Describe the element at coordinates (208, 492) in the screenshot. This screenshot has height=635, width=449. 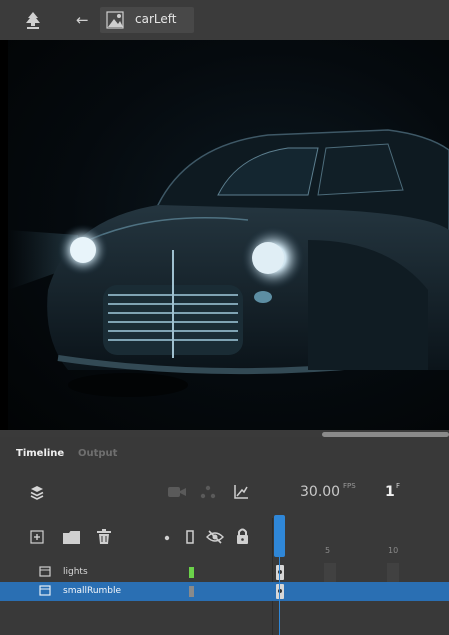
I see `layer-depth-icon` at that location.